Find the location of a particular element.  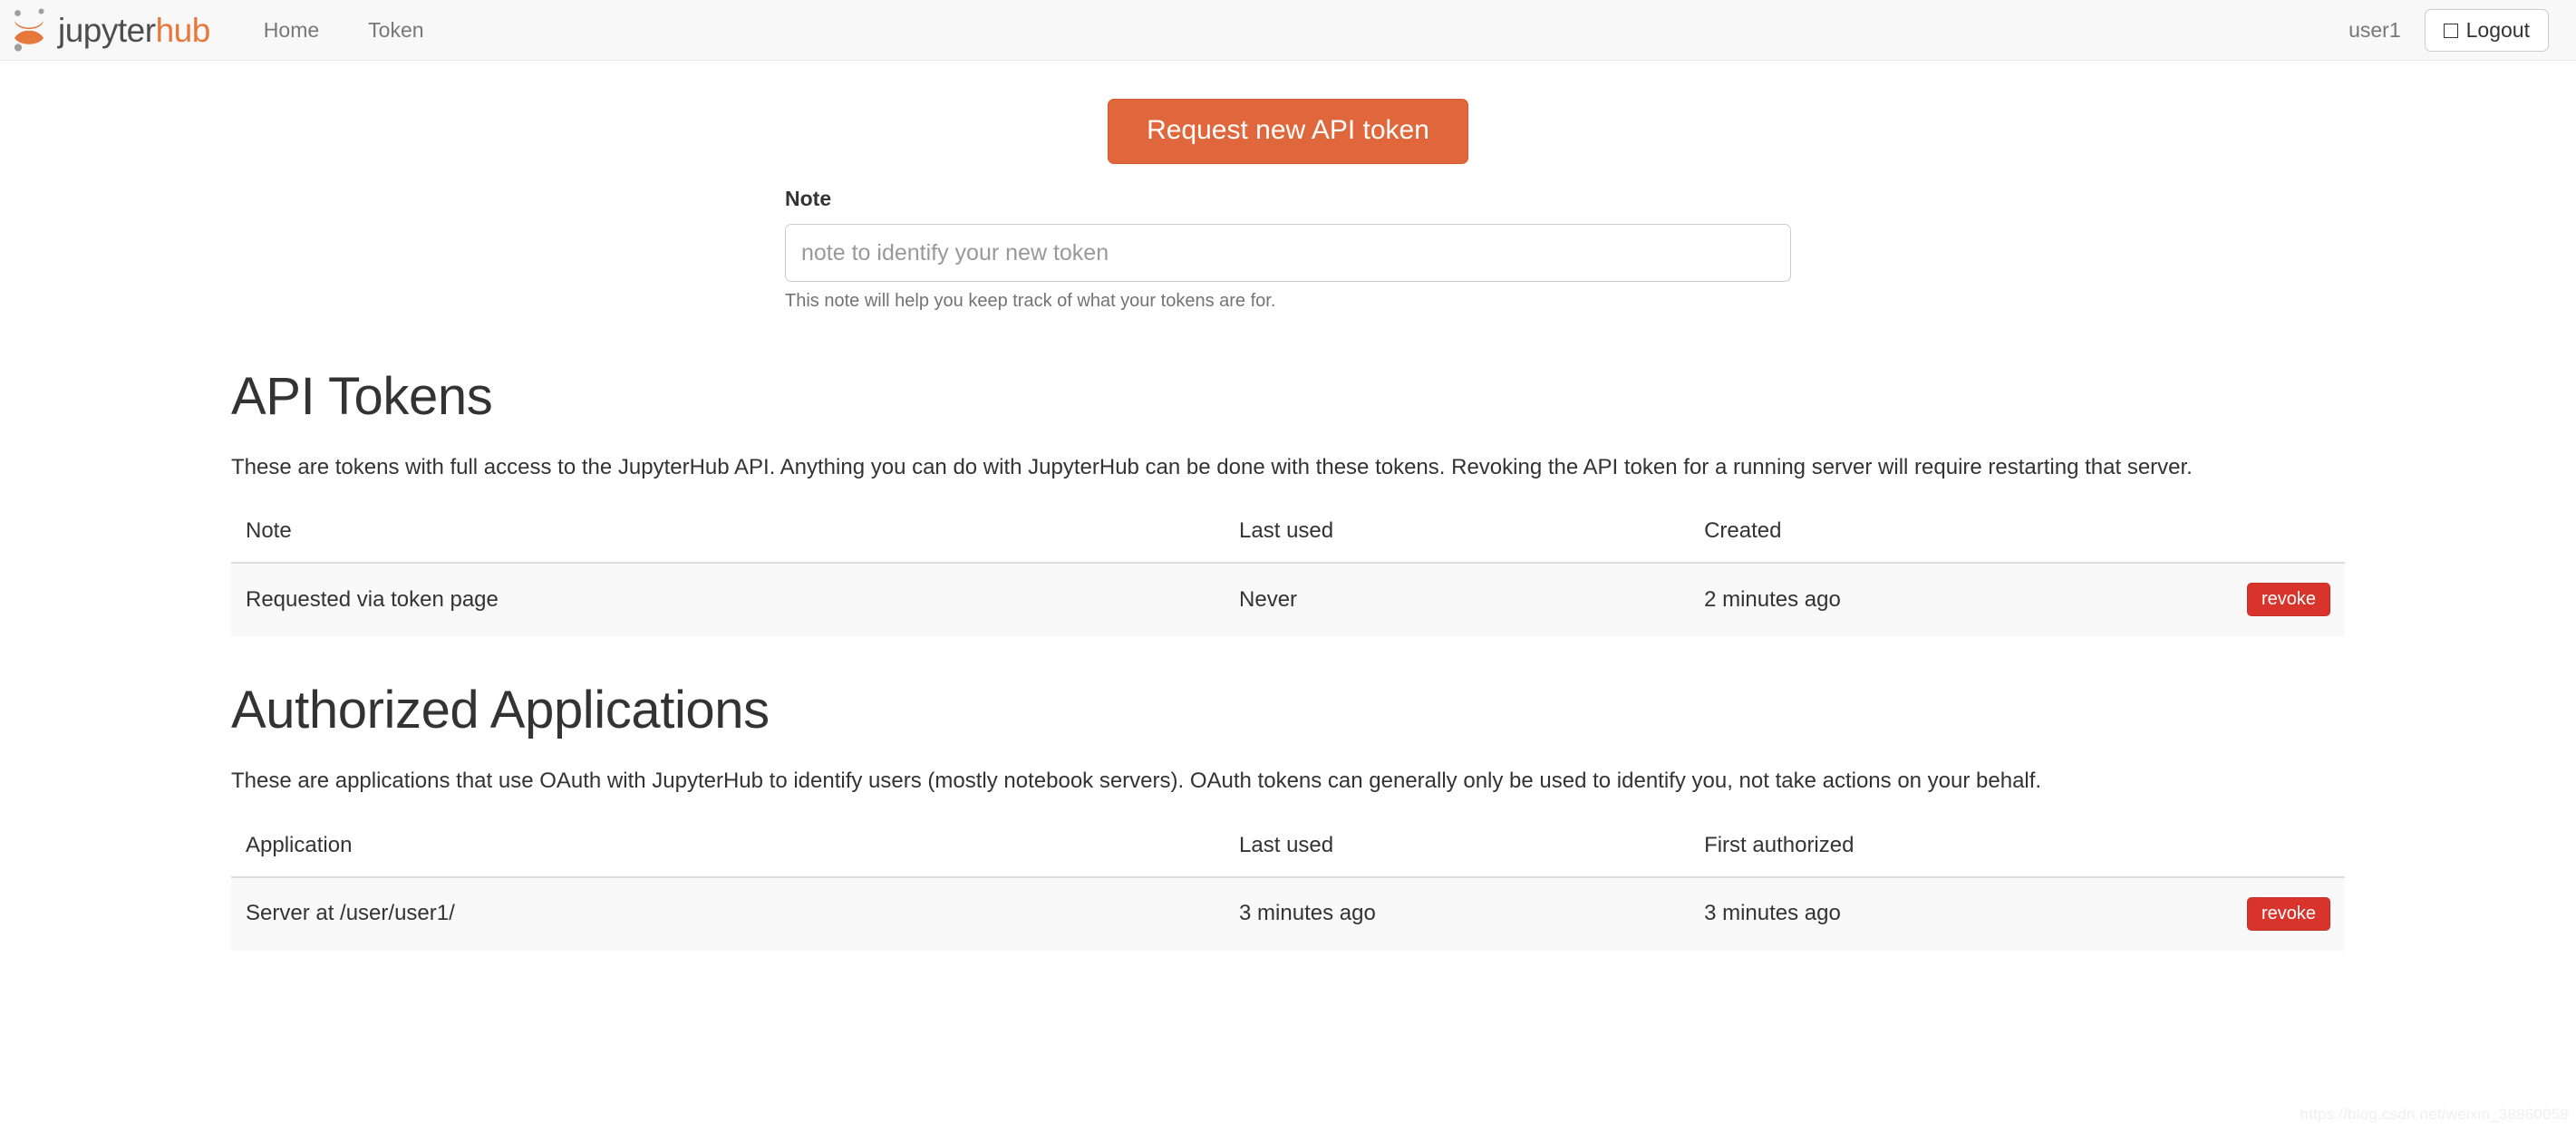

brand-text-jupyter: jupyter is located at coordinates (107, 30).